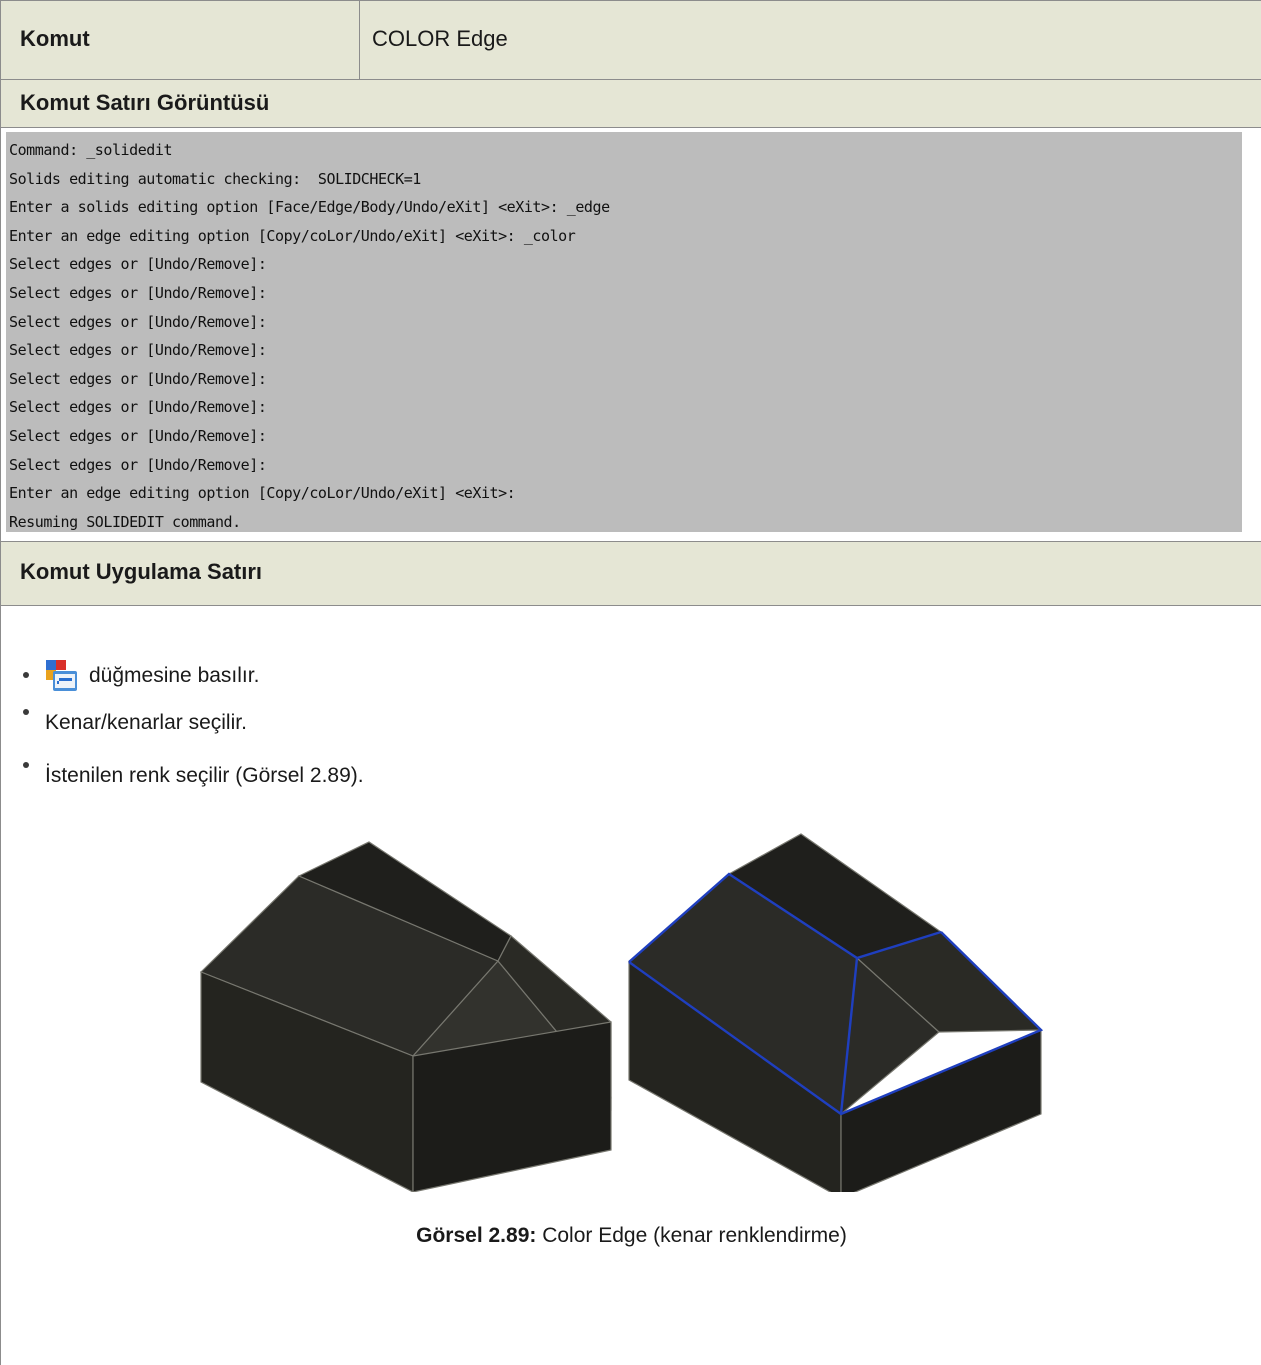 Image resolution: width=1261 pixels, height=1365 pixels. What do you see at coordinates (405, 1016) in the screenshot?
I see `solid-before` at bounding box center [405, 1016].